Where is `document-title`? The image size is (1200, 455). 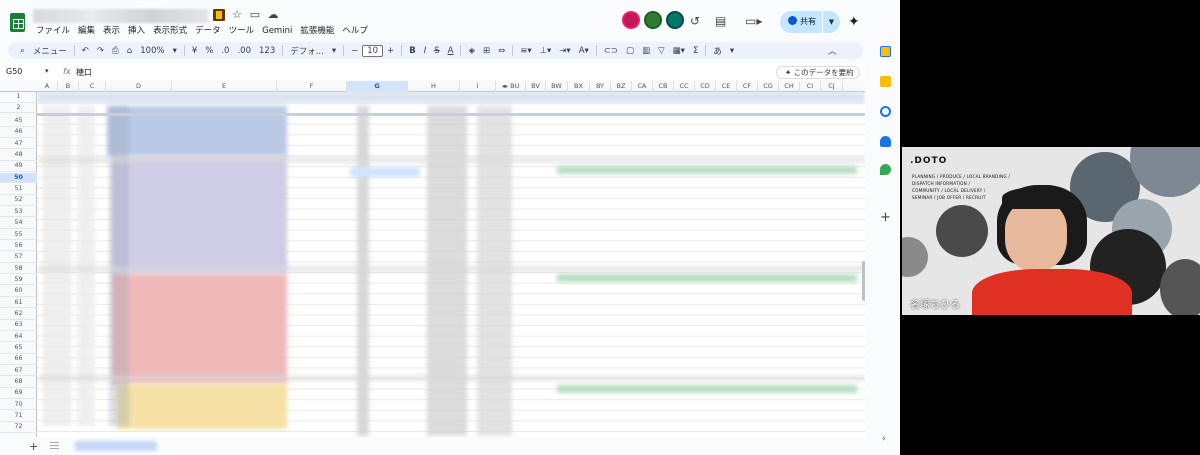
document-title is located at coordinates (120, 16).